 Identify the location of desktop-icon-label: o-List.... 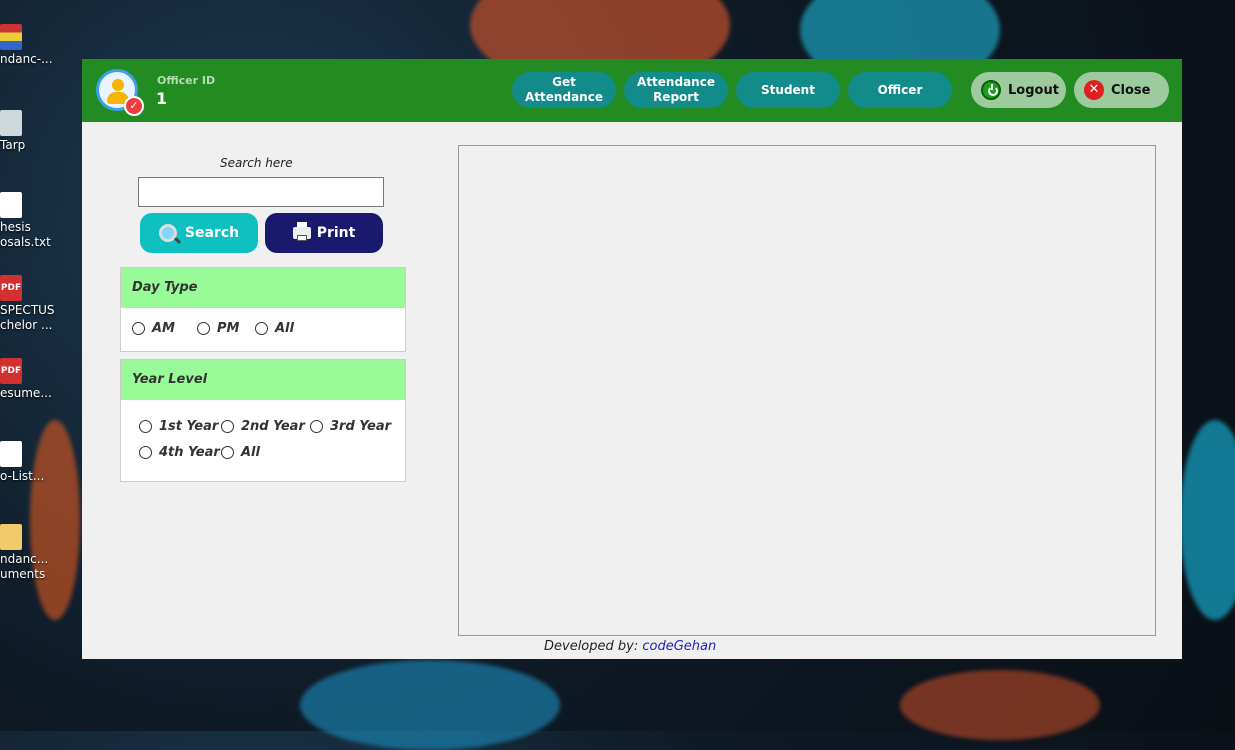
(22, 476).